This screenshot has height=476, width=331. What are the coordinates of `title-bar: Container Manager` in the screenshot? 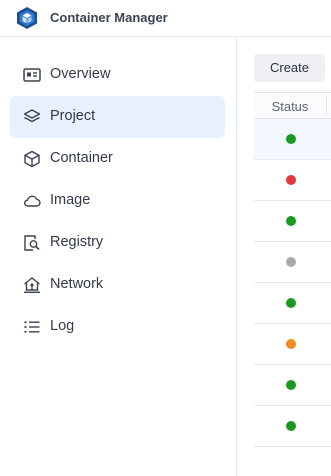 It's located at (165, 18).